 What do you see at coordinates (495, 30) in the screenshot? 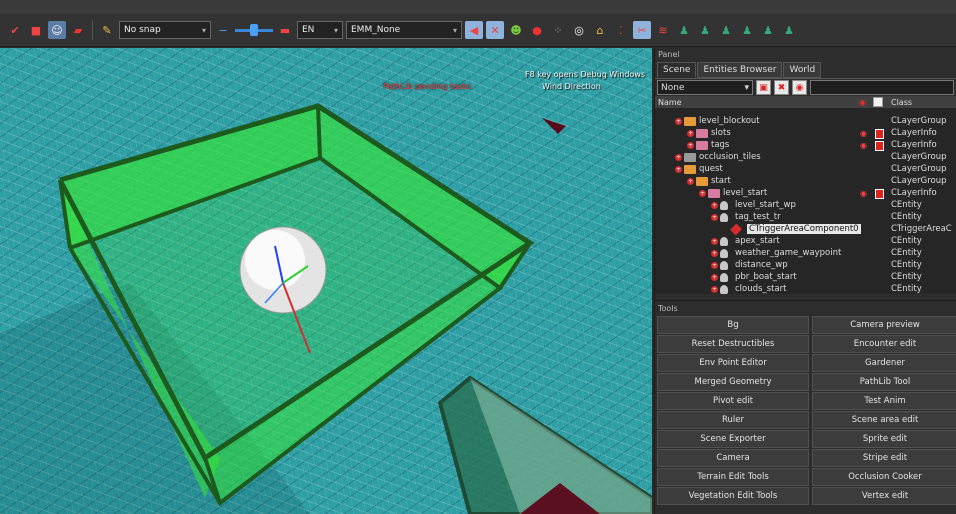
I see `tools-icon: ✕` at bounding box center [495, 30].